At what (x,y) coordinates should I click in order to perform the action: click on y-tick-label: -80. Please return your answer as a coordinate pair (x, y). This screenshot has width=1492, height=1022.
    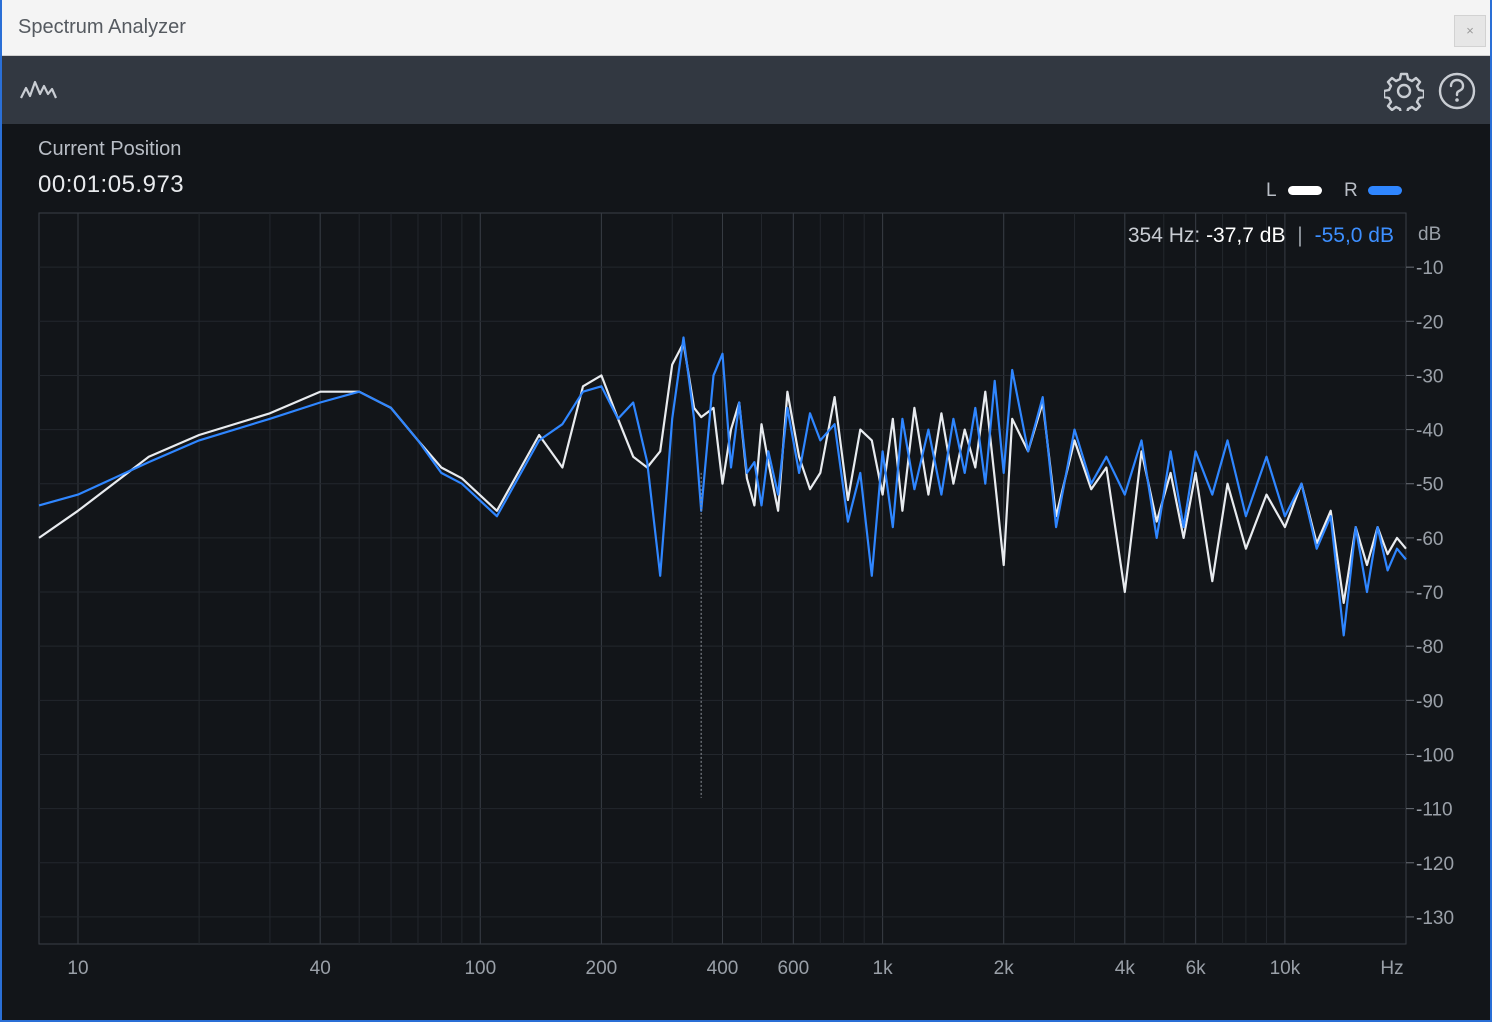
    Looking at the image, I should click on (1429, 647).